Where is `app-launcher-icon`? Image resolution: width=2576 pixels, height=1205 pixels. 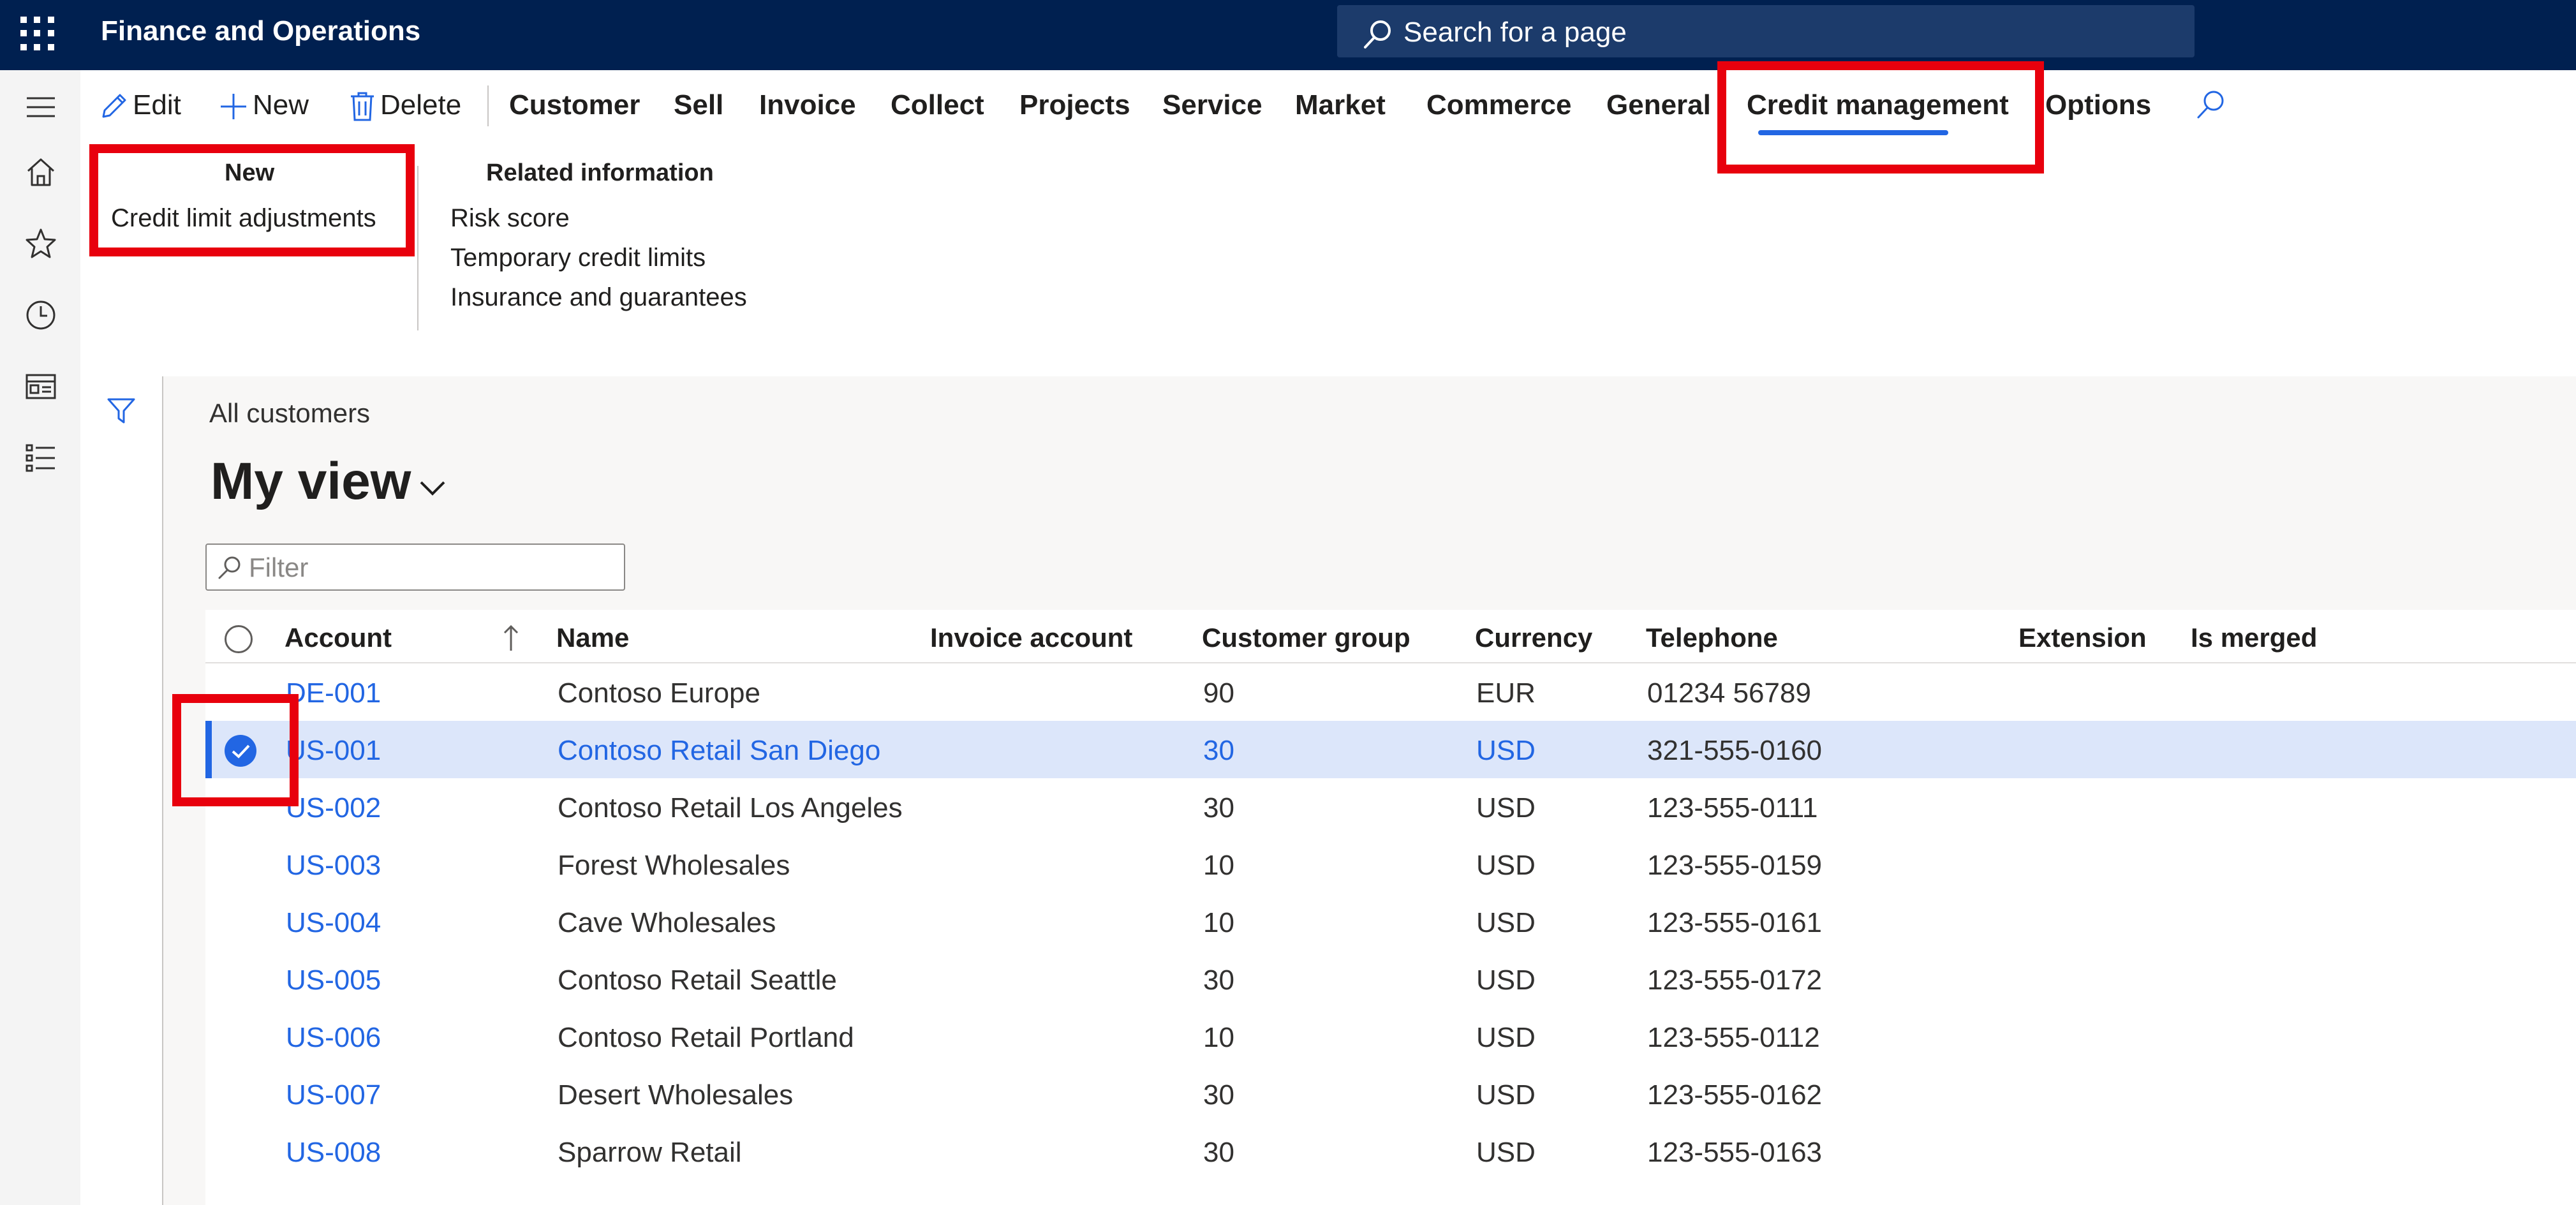
app-launcher-icon is located at coordinates (38, 34).